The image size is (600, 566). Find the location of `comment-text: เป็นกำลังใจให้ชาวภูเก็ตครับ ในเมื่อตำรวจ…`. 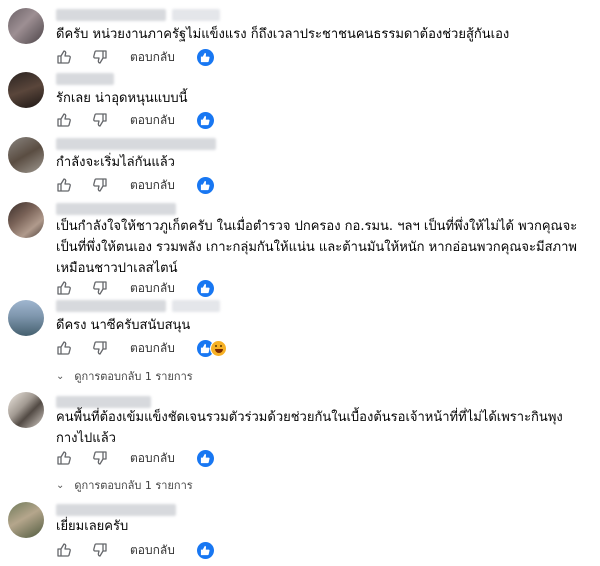

comment-text: เป็นกำลังใจให้ชาวภูเก็ตครับ ในเมื่อตำรวจ… is located at coordinates (317, 247).